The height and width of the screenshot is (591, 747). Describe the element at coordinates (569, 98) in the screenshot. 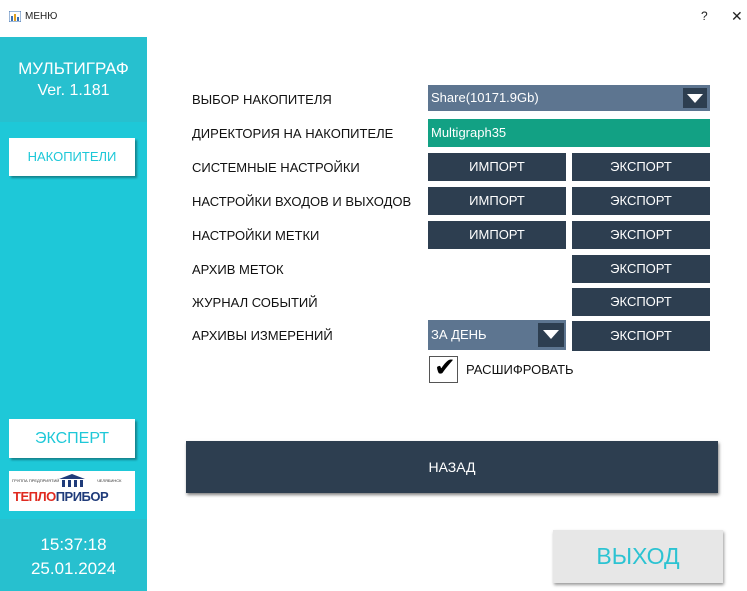

I see `storage-select: Share(10171.9Gb)` at that location.